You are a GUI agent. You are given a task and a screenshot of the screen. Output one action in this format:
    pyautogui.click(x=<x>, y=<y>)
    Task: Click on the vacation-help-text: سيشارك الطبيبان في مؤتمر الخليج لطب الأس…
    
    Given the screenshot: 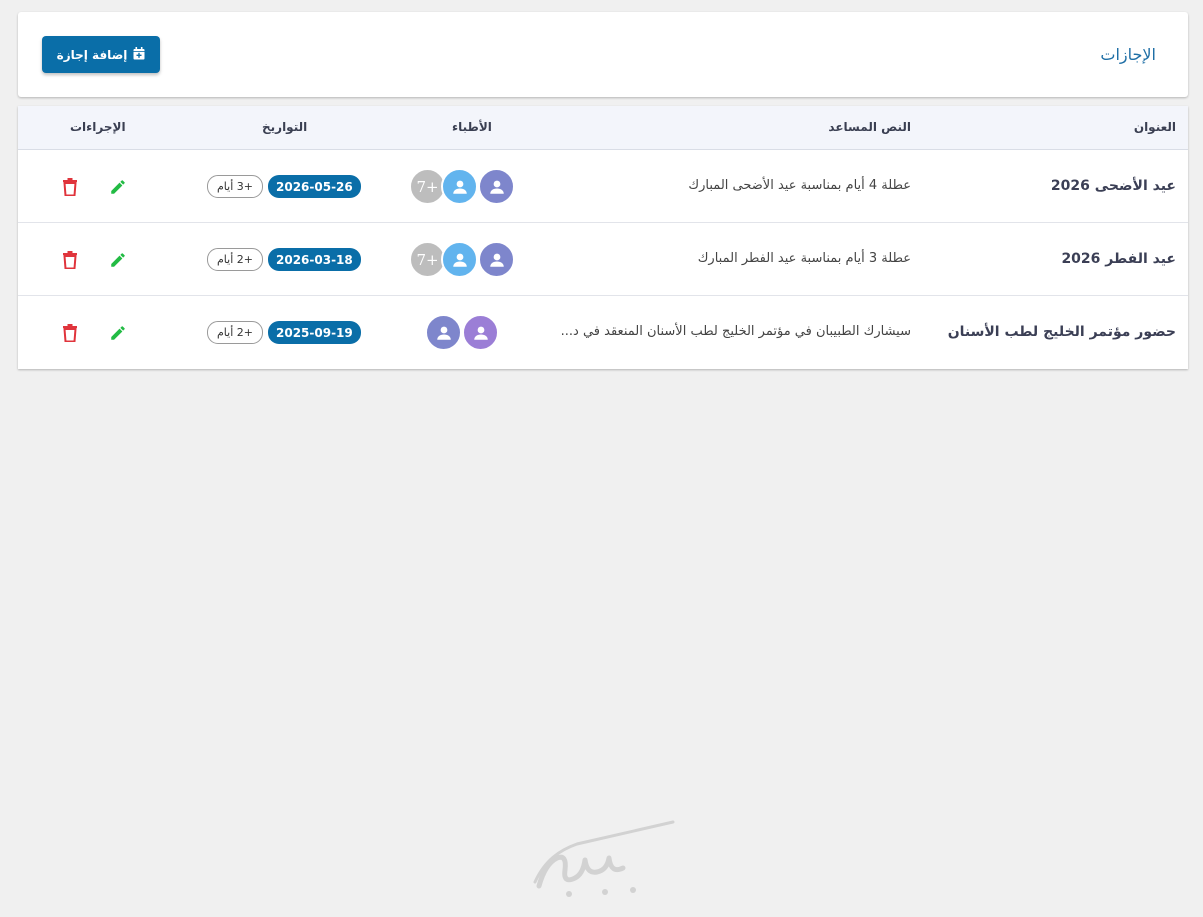 What is the action you would take?
    pyautogui.click(x=735, y=331)
    